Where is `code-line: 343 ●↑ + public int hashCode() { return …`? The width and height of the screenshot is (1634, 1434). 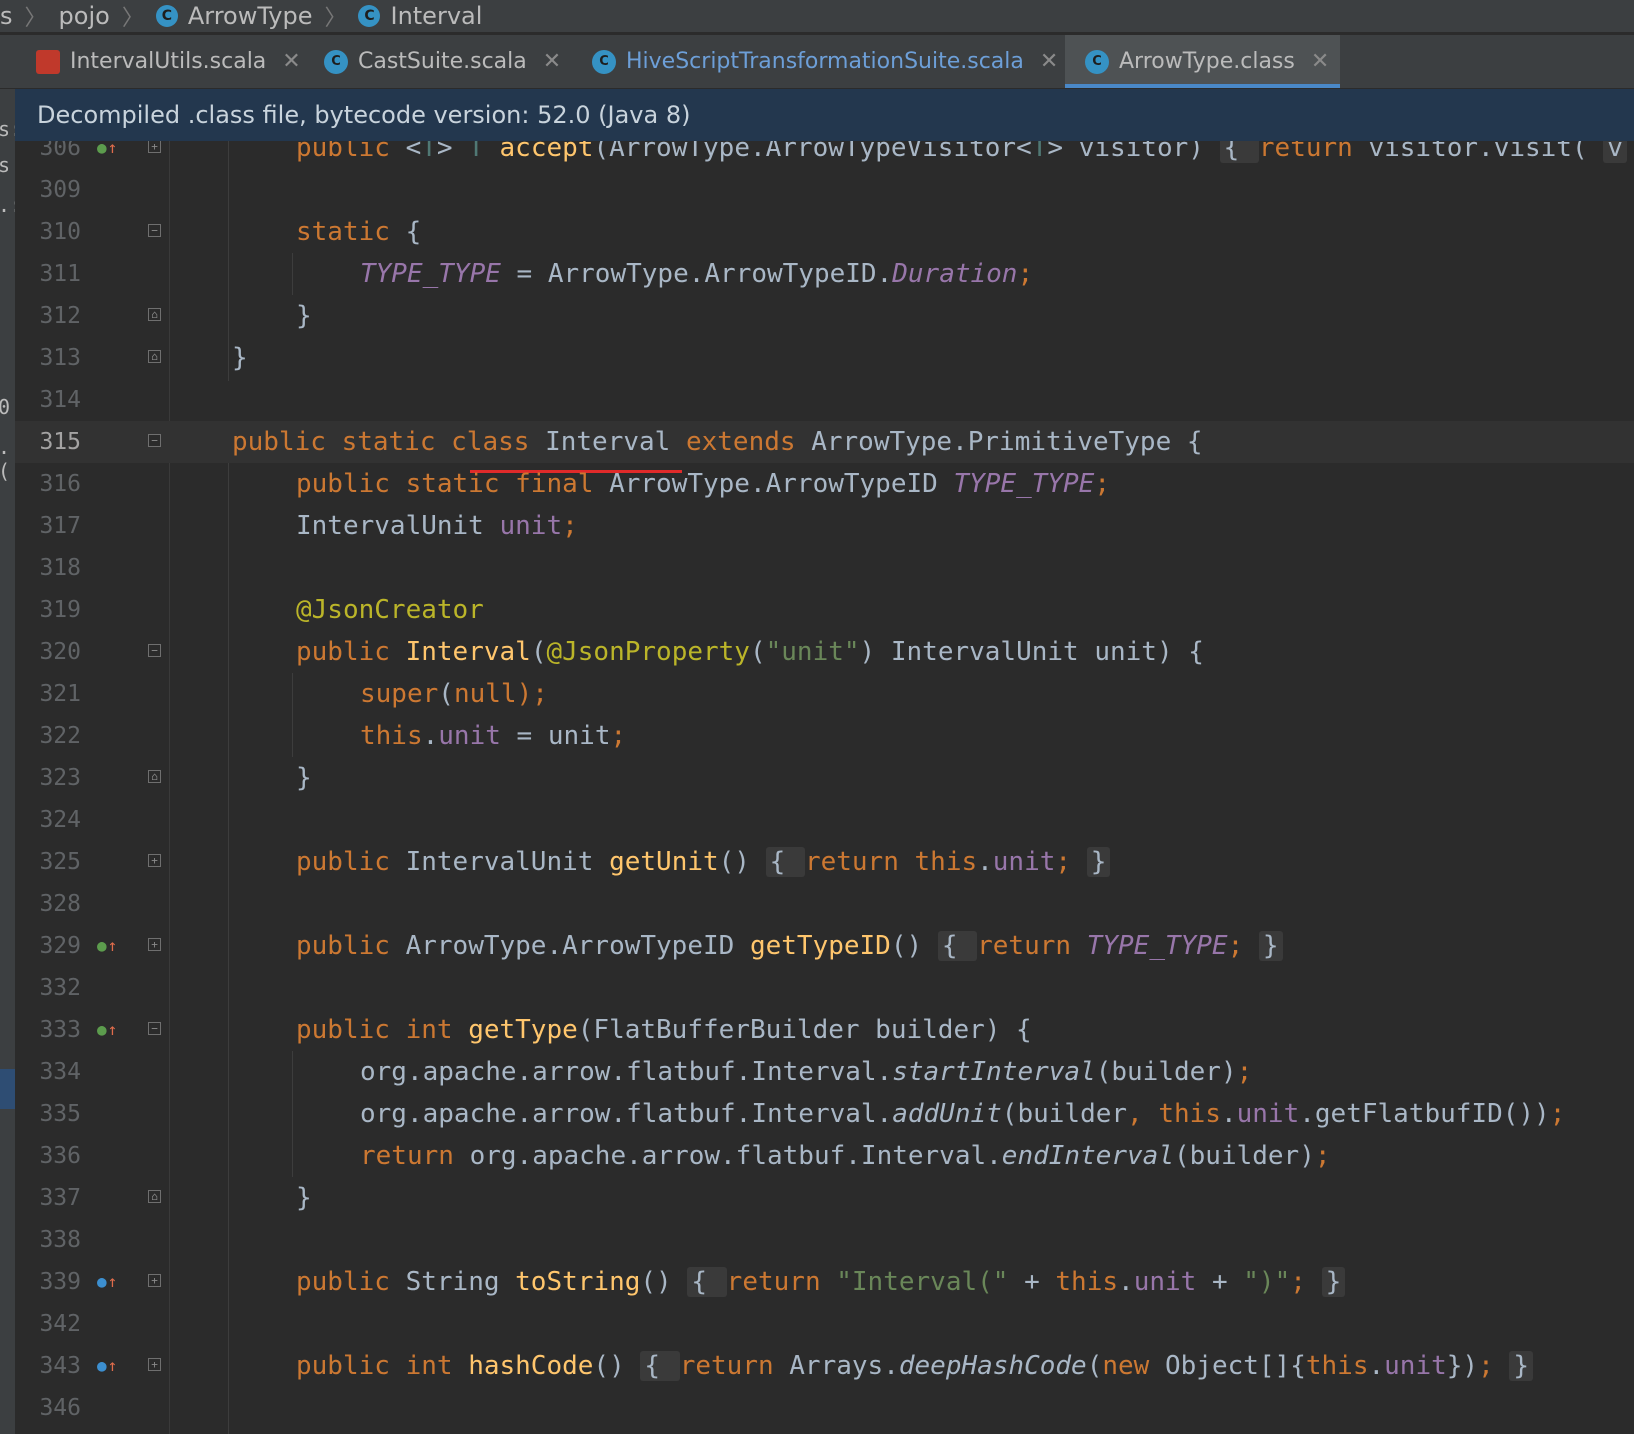 code-line: 343 ●↑ + public int hashCode() { return … is located at coordinates (824, 1366).